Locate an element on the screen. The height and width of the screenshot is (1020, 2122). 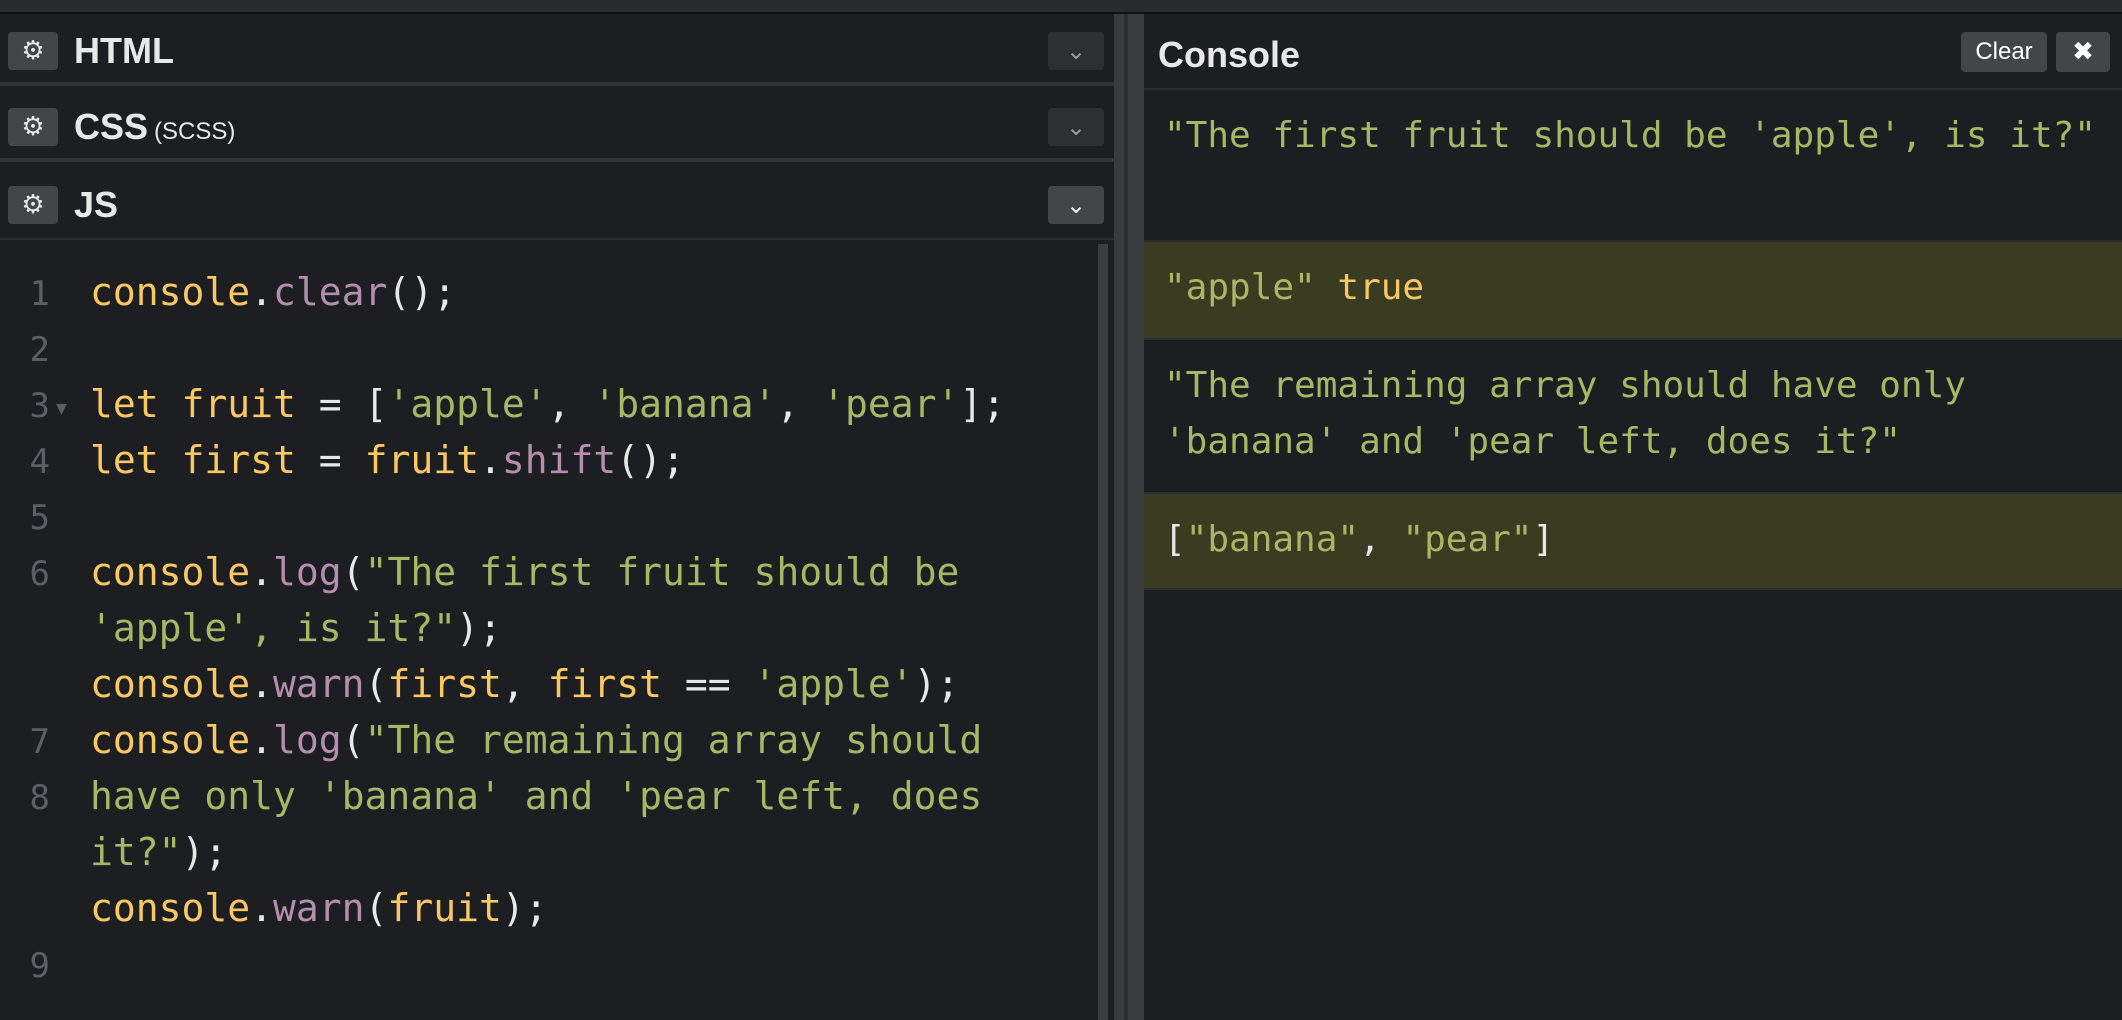
code-token: 'apple', is it?" is located at coordinates (273, 628).